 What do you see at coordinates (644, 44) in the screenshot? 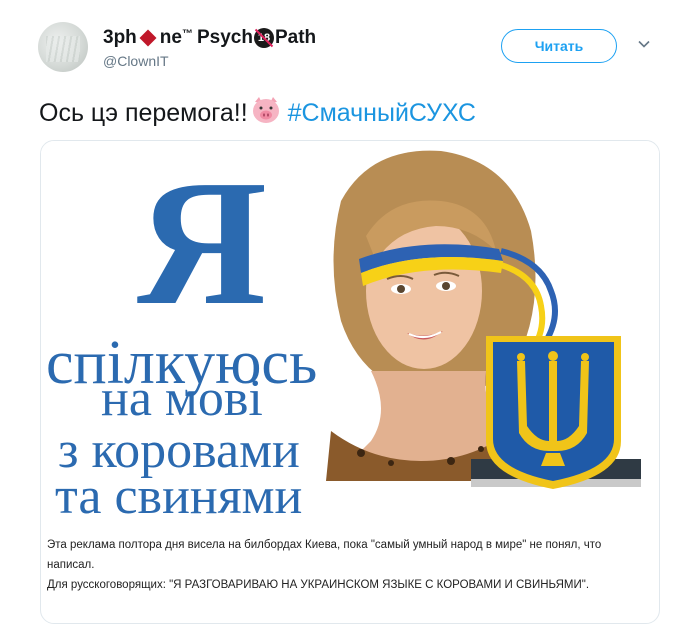
I see `chevron-down-icon` at bounding box center [644, 44].